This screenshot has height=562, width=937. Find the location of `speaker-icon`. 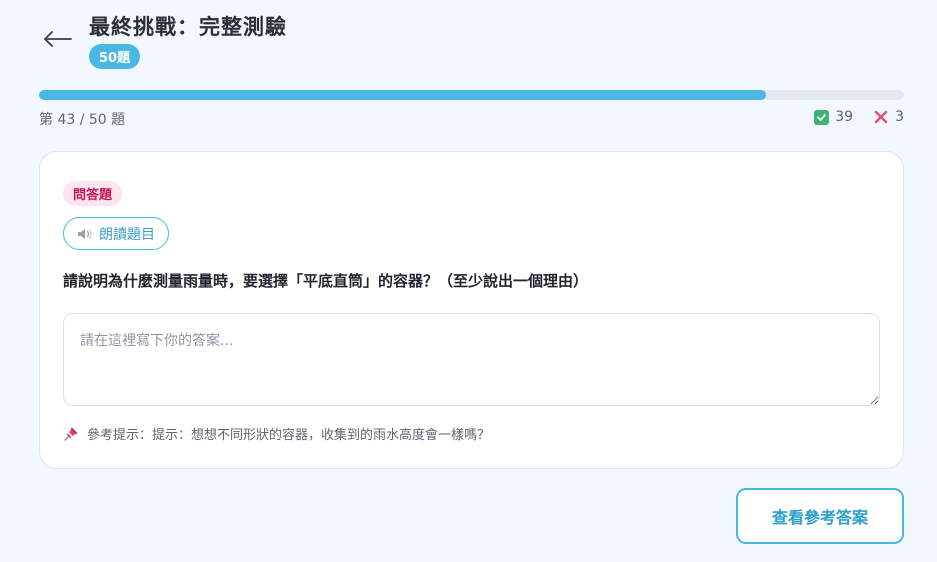

speaker-icon is located at coordinates (85, 233).